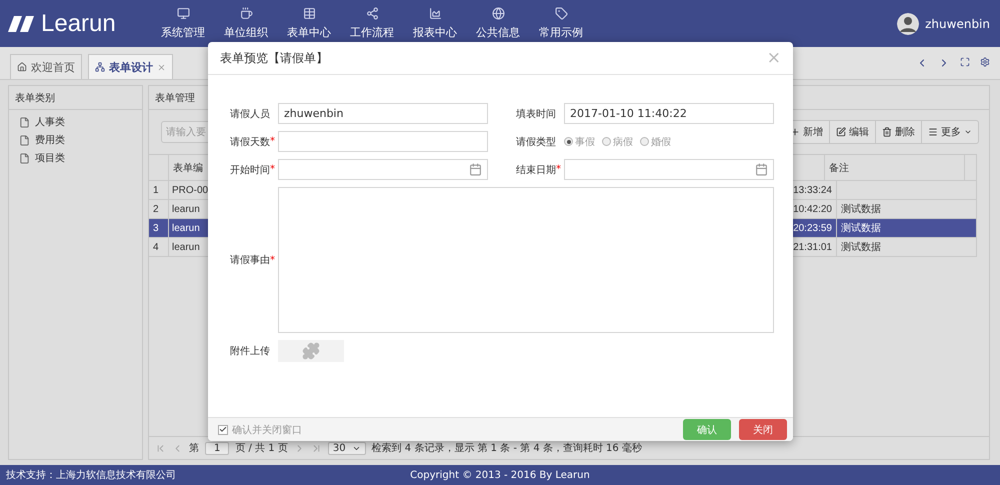 The width and height of the screenshot is (1000, 485). What do you see at coordinates (795, 132) in the screenshot?
I see `plus-icon` at bounding box center [795, 132].